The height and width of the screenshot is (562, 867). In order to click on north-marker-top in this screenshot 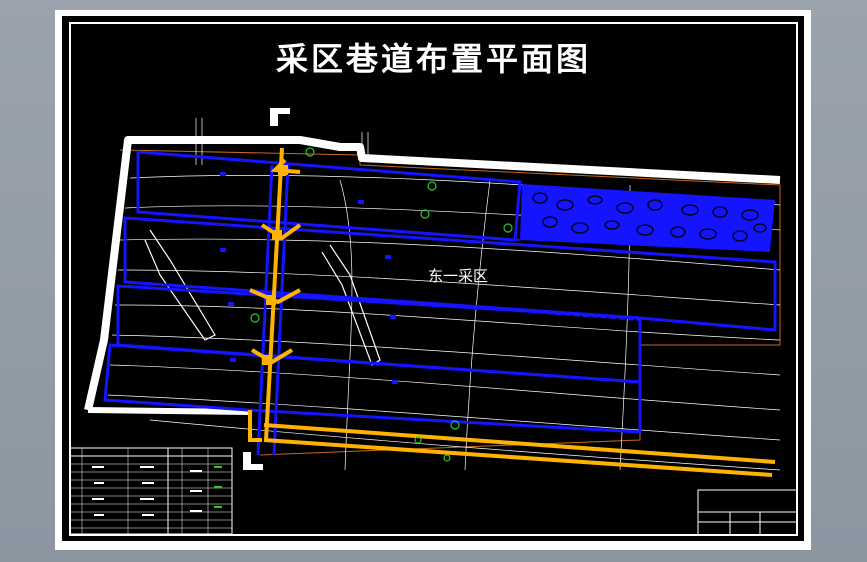, I will do `click(280, 117)`.